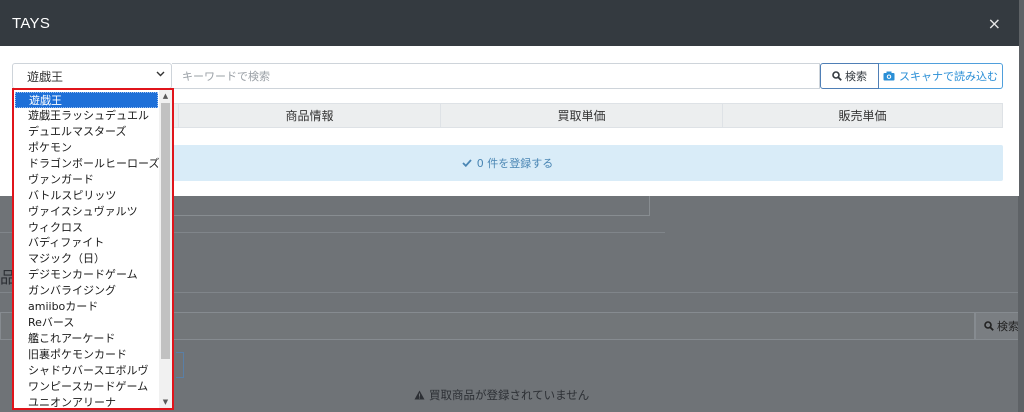 The image size is (1024, 412). What do you see at coordinates (86, 228) in the screenshot?
I see `category-option: ウィクロス` at bounding box center [86, 228].